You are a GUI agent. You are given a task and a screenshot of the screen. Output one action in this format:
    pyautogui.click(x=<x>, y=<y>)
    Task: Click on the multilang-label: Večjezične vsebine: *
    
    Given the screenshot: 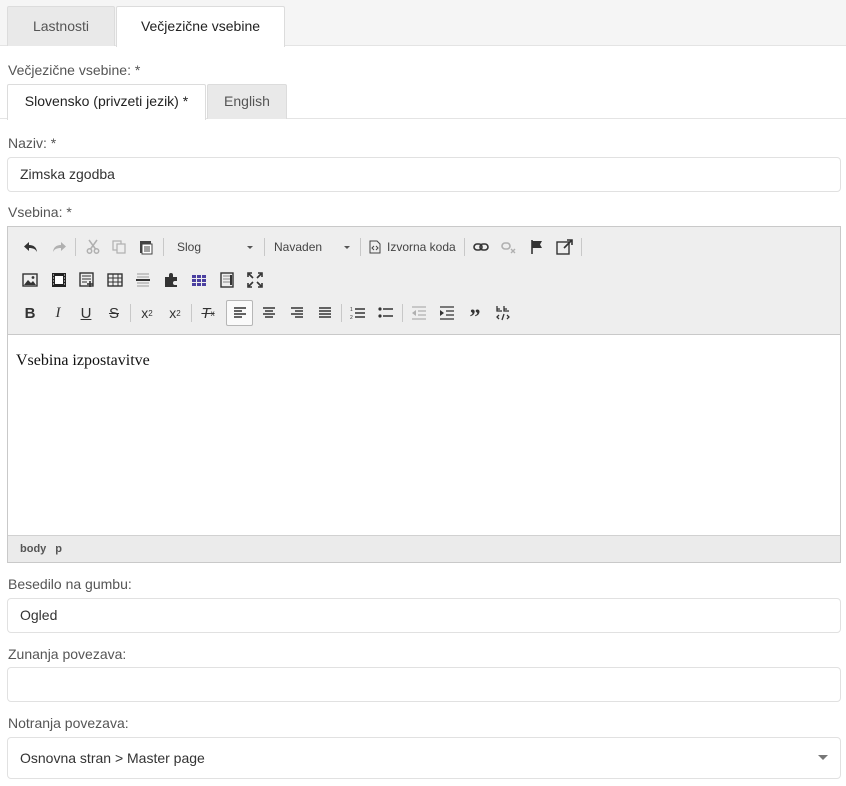 What is the action you would take?
    pyautogui.click(x=74, y=70)
    